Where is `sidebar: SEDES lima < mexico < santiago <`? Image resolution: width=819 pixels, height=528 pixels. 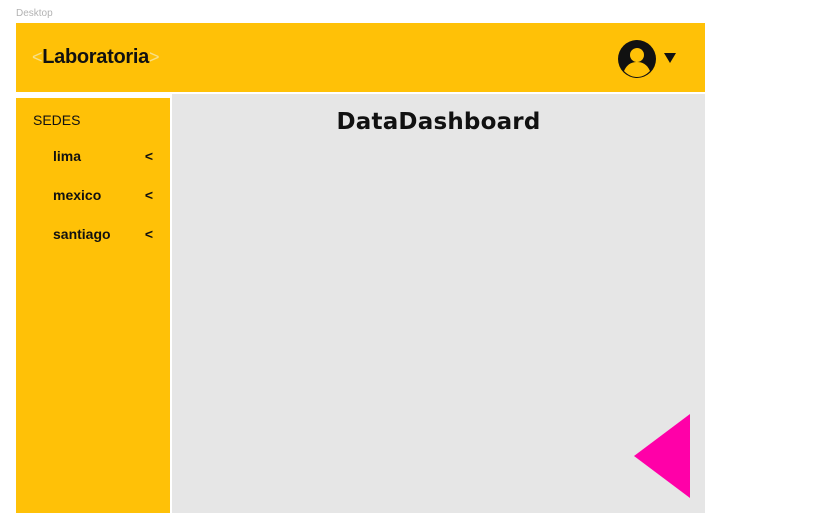
sidebar: SEDES lima < mexico < santiago < is located at coordinates (93, 305).